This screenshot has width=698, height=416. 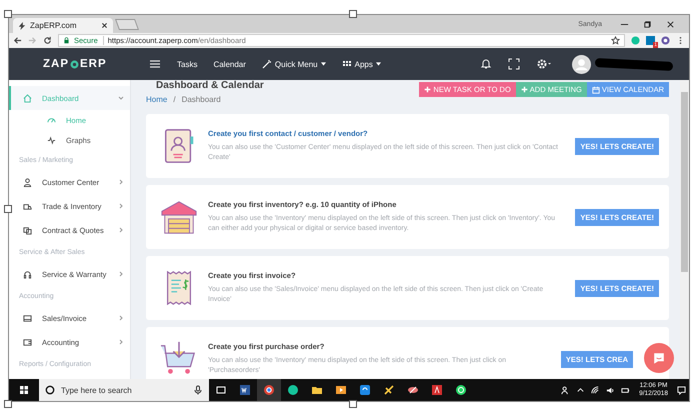 What do you see at coordinates (659, 358) in the screenshot?
I see `chat-icon` at bounding box center [659, 358].